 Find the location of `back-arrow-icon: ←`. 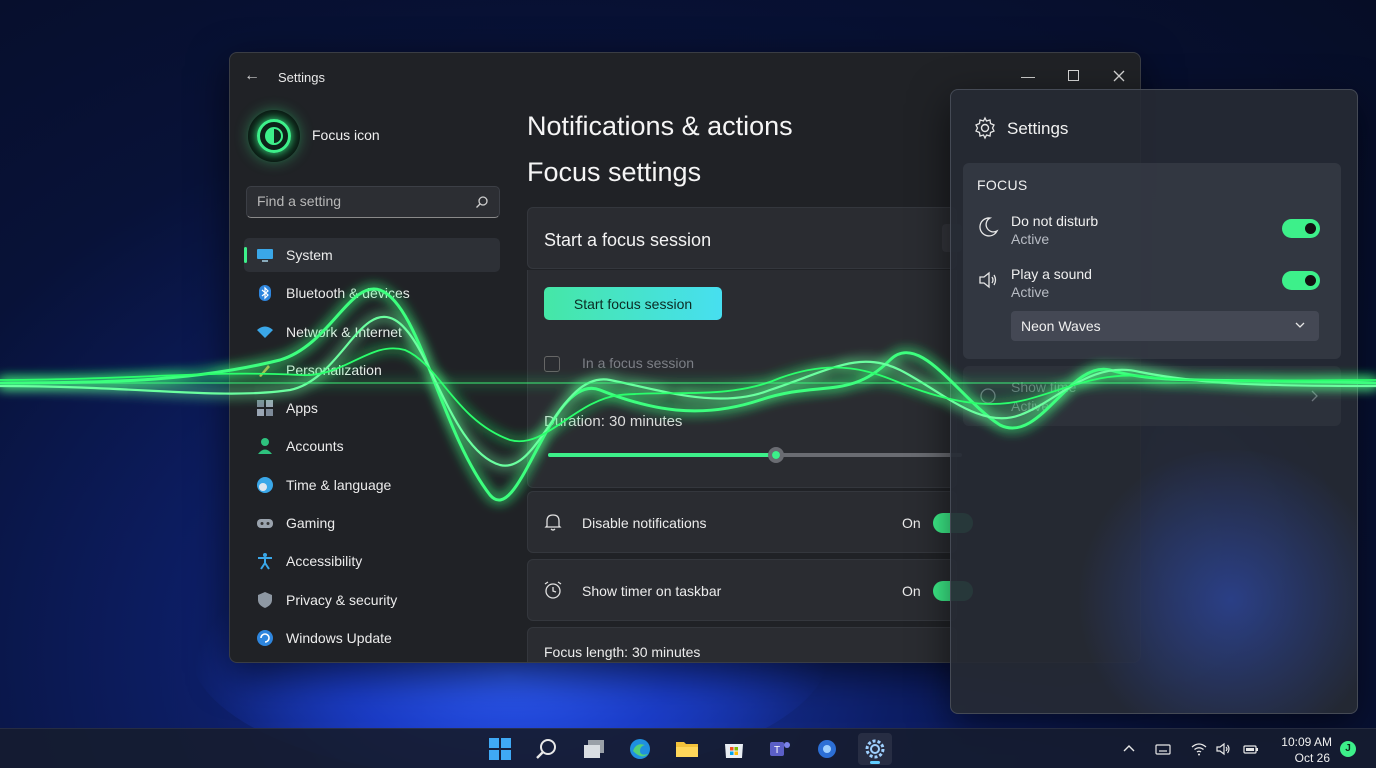

back-arrow-icon: ← is located at coordinates (252, 76).